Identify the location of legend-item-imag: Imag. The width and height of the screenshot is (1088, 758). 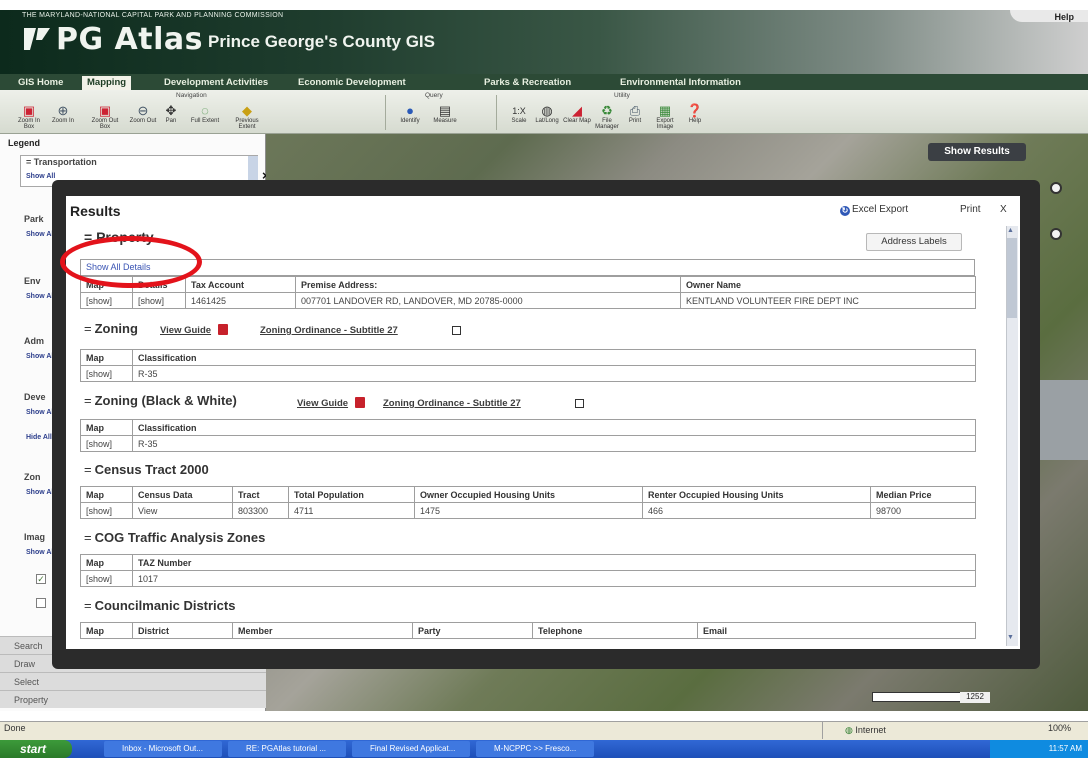
(34, 537).